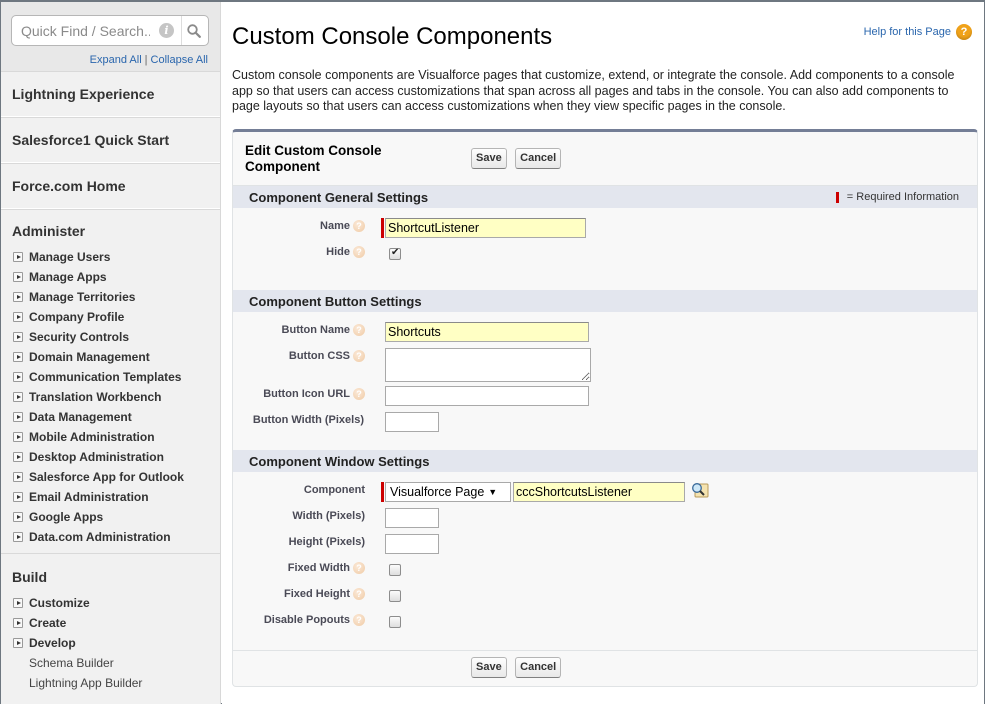  I want to click on sidebar-item-translation-workbench: Translation Workbench, so click(110, 397).